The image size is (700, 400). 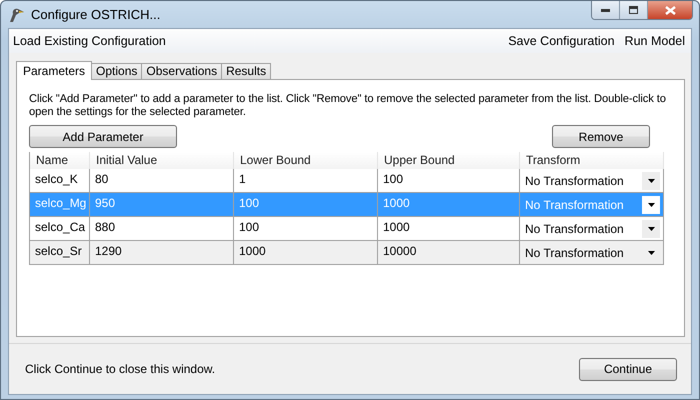 I want to click on add-parameter-button: Add Parameter, so click(x=103, y=136).